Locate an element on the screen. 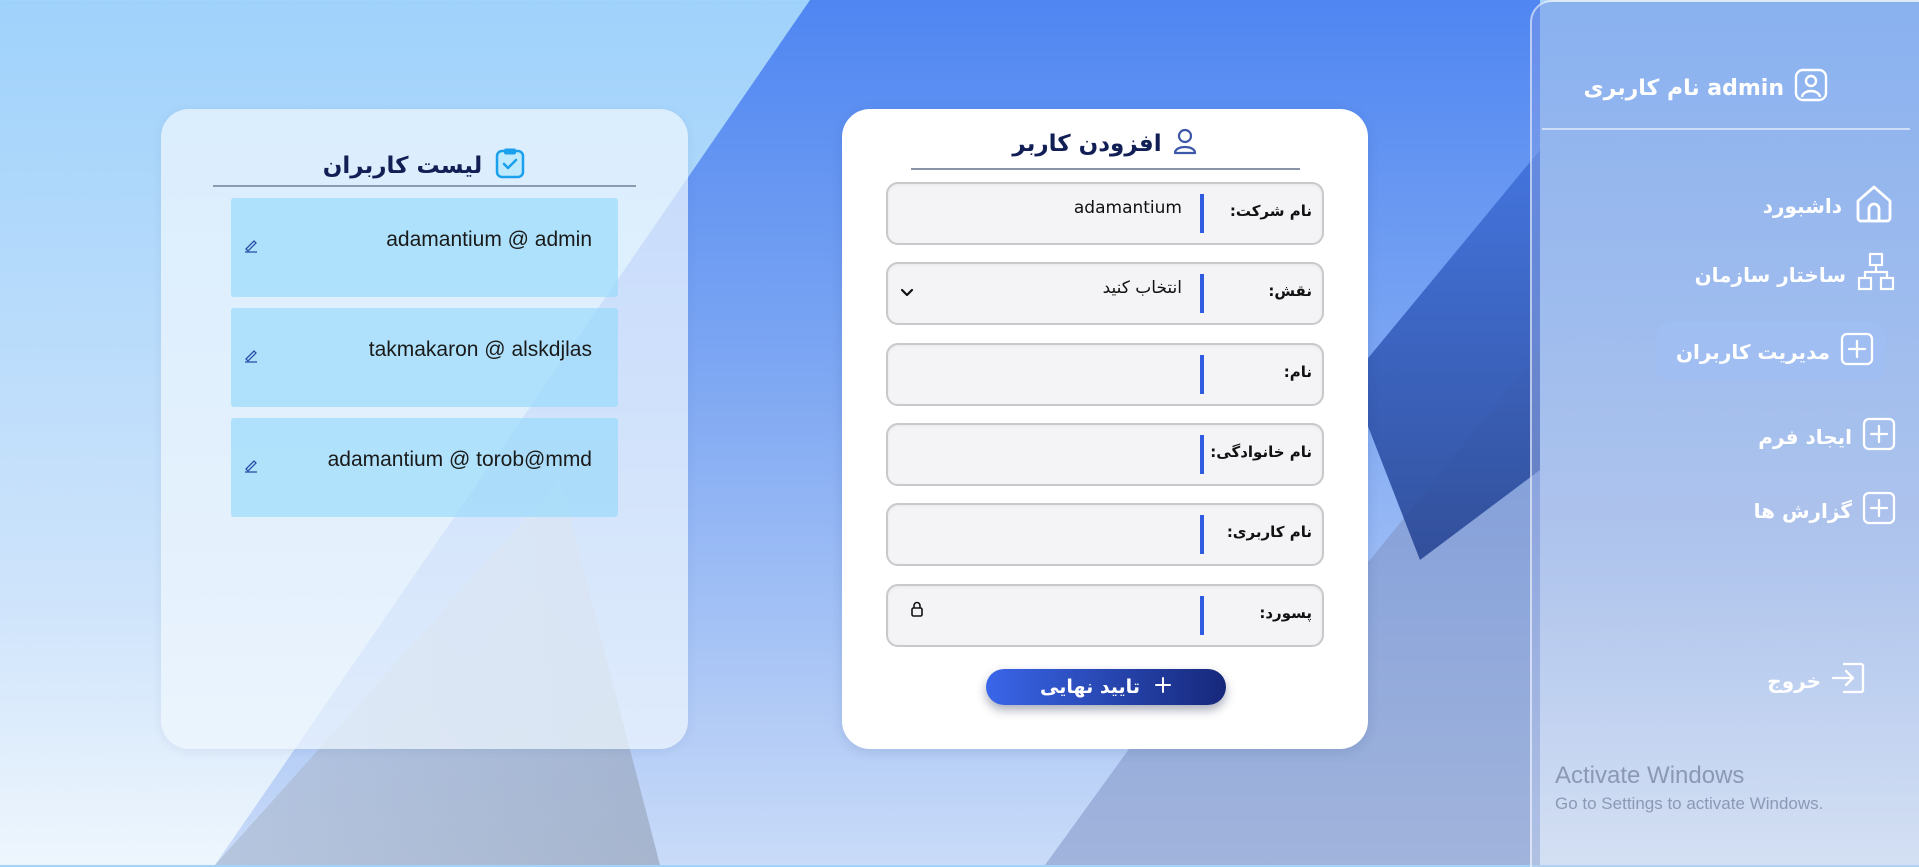 The width and height of the screenshot is (1919, 867). last-name-field: نام خانوادگی: is located at coordinates (1105, 454).